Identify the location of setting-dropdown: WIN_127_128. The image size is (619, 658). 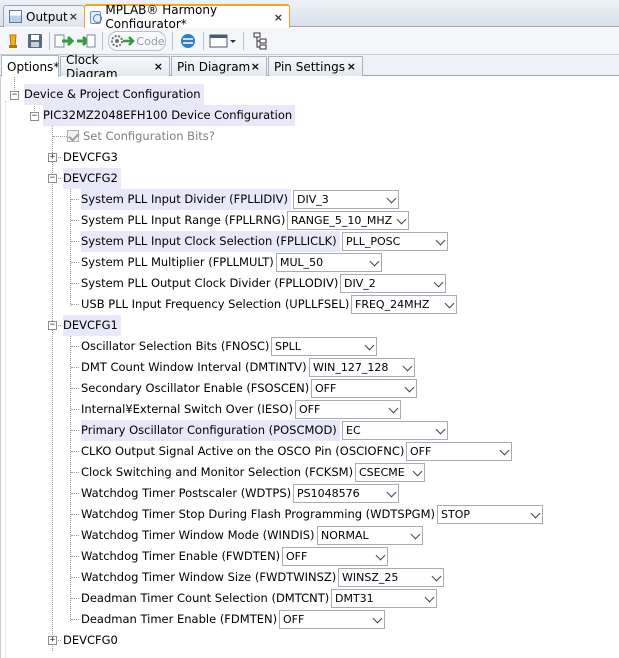
(362, 367).